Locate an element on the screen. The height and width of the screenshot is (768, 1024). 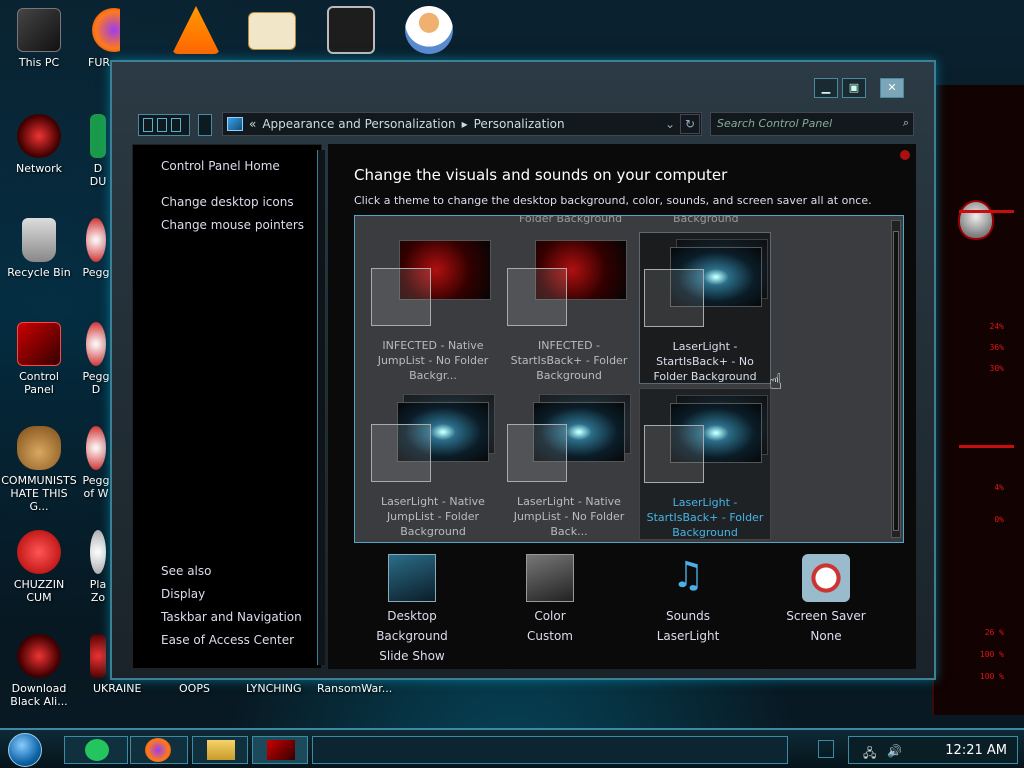
screen-saver-setting: Screen Saver None is located at coordinates (826, 600).